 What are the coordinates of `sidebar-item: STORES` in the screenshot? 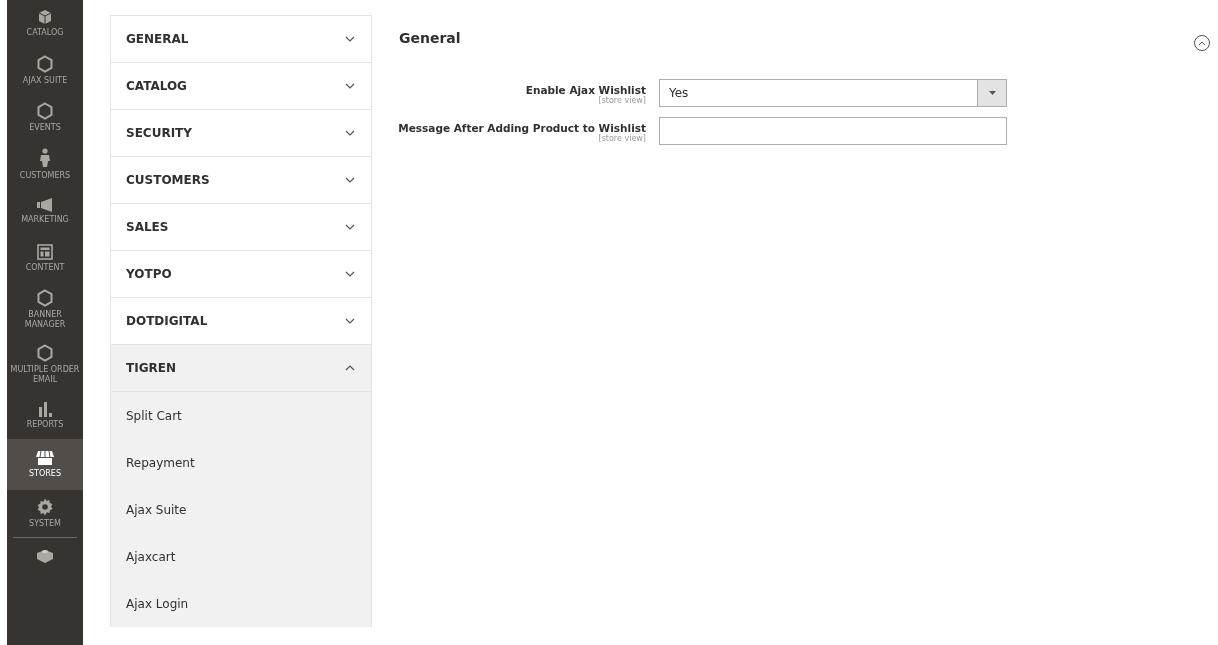 It's located at (45, 464).